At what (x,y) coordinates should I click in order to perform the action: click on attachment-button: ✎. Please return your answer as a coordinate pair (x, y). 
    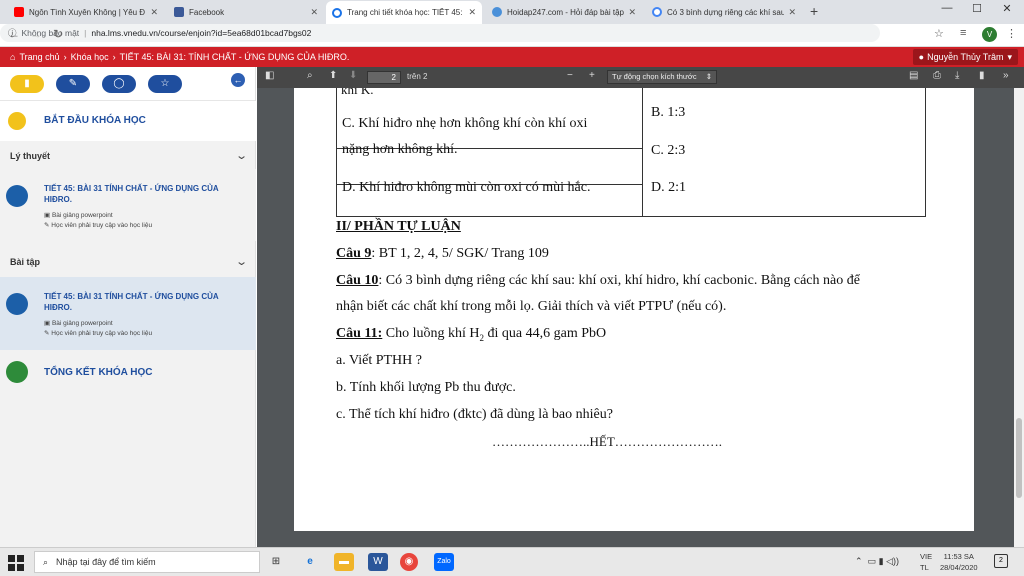
    Looking at the image, I should click on (73, 83).